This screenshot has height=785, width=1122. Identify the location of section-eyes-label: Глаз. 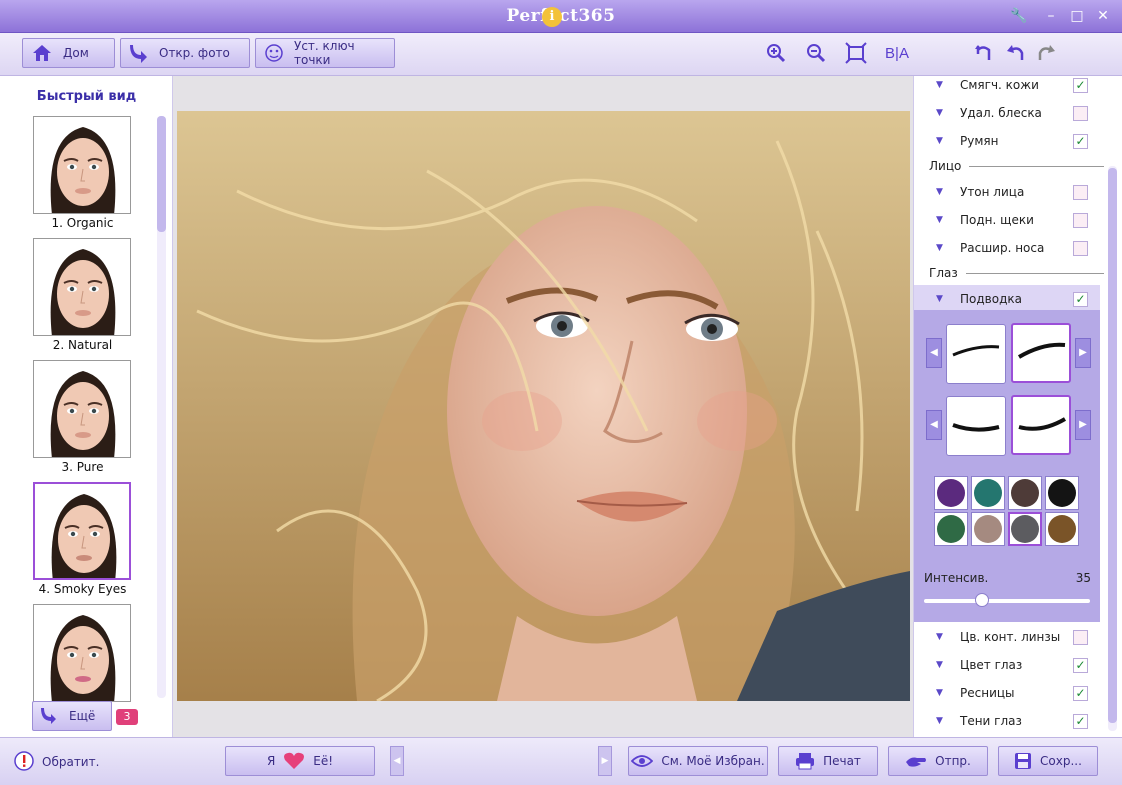
(943, 273).